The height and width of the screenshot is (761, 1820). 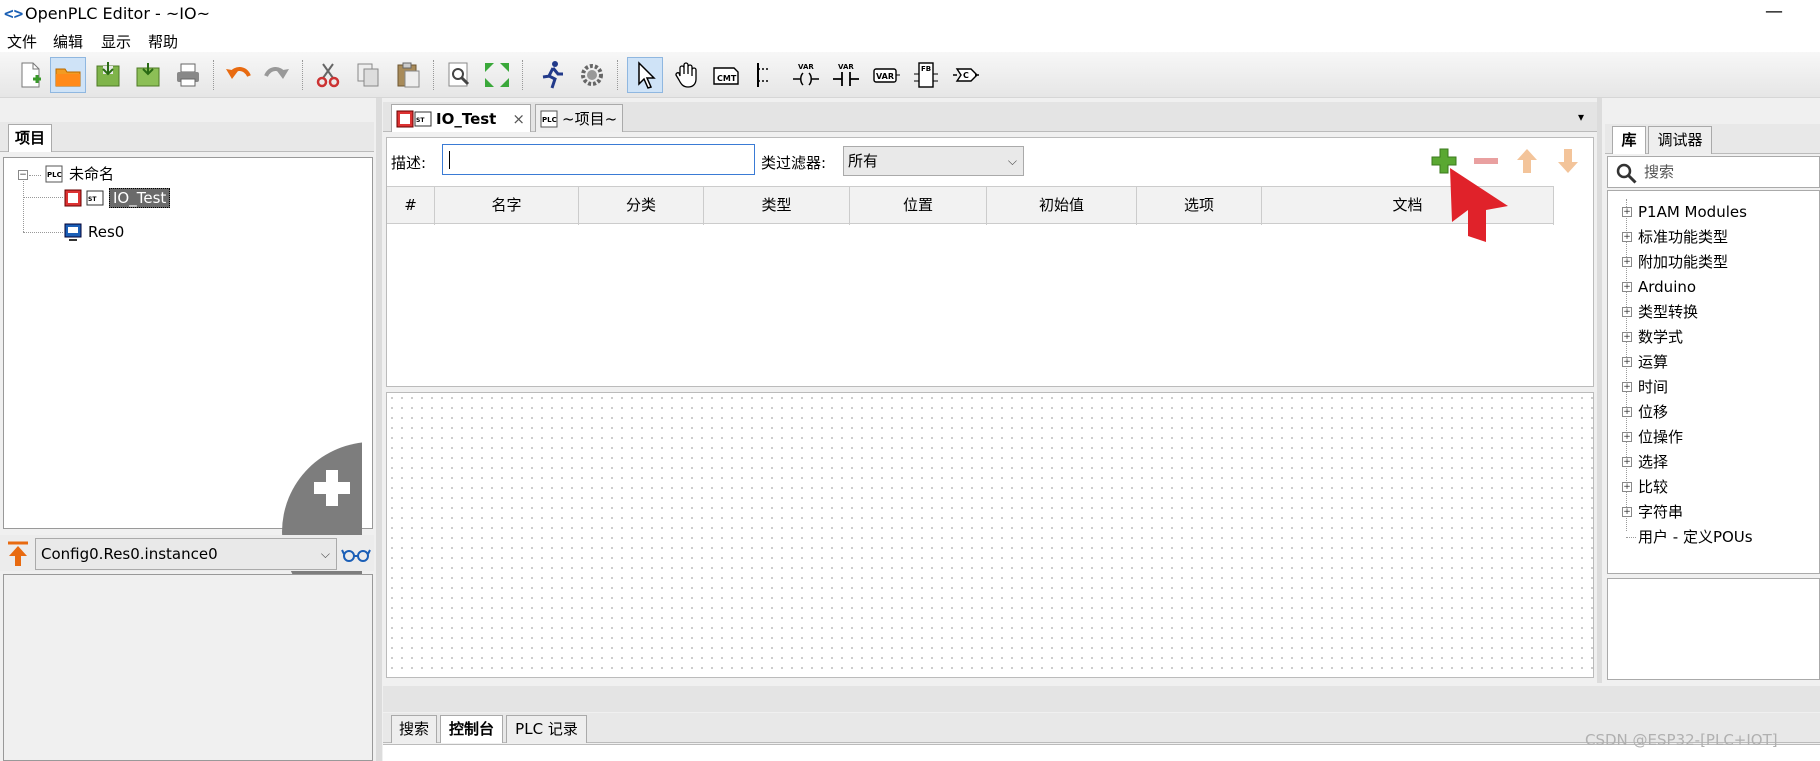 What do you see at coordinates (116, 41) in the screenshot?
I see `menu-view: 显示` at bounding box center [116, 41].